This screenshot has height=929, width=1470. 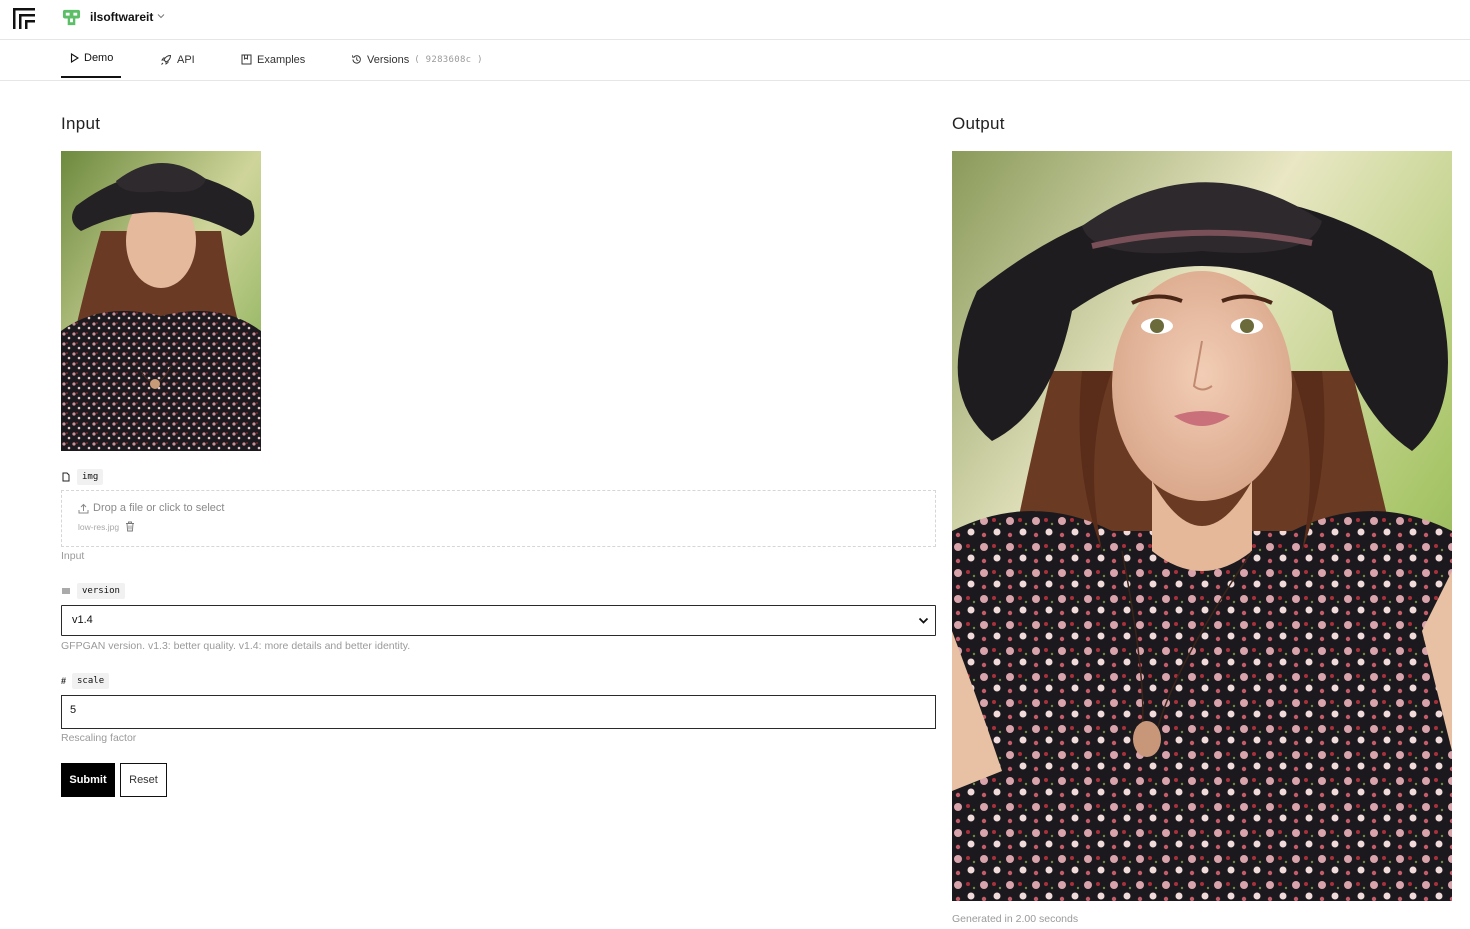 What do you see at coordinates (978, 123) in the screenshot?
I see `output-title: Output` at bounding box center [978, 123].